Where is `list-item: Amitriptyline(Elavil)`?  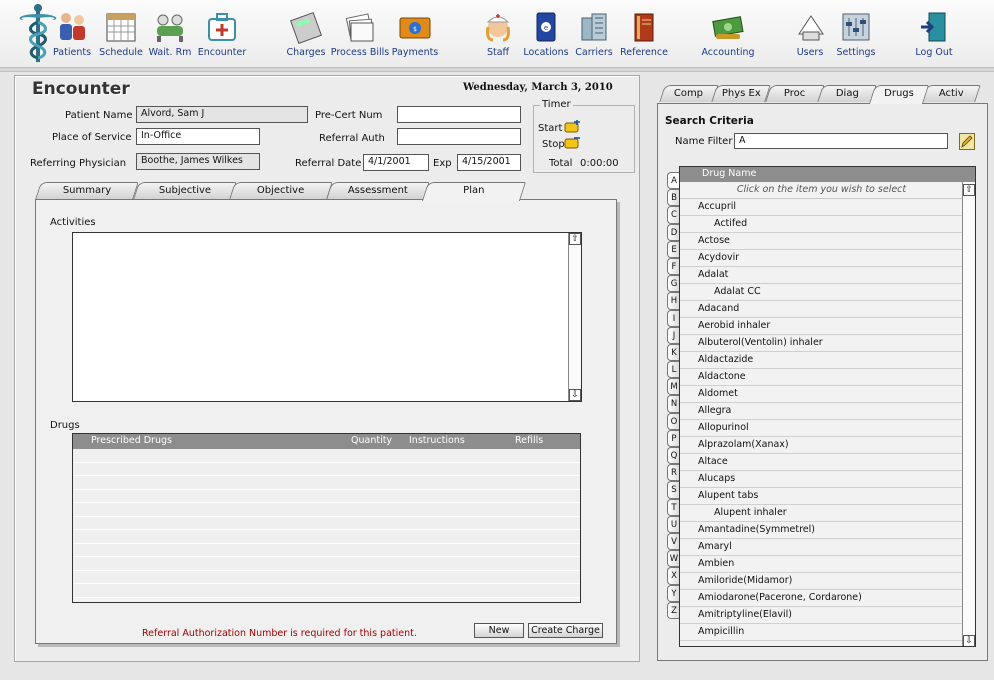
list-item: Amitriptyline(Elavil) is located at coordinates (821, 615).